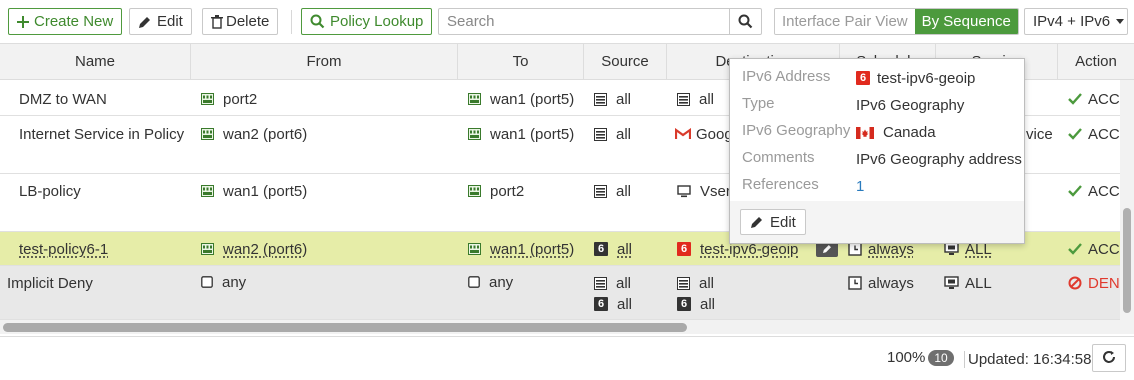  I want to click on destination-service-label: Goog, so click(714, 134).